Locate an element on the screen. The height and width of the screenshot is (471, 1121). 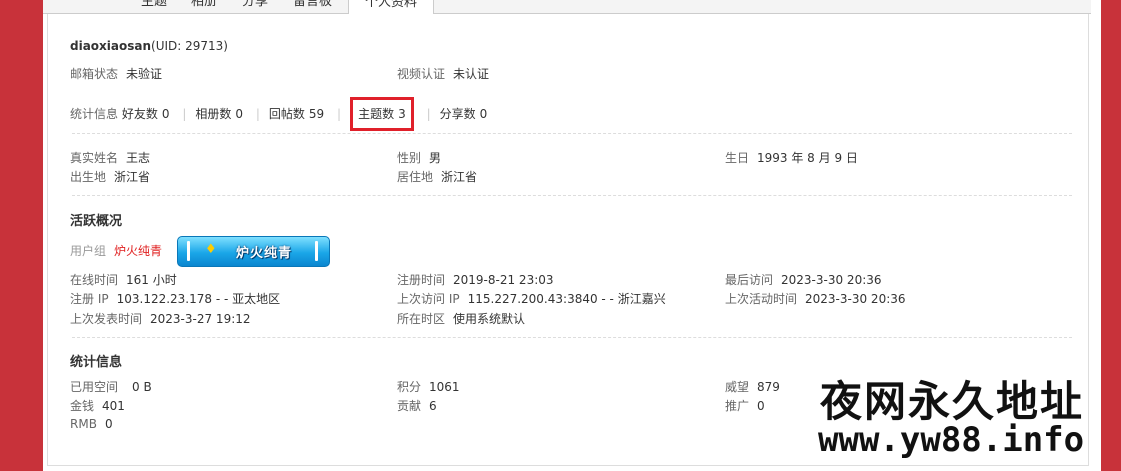
realname: 真实姓名 王志 is located at coordinates (110, 158).